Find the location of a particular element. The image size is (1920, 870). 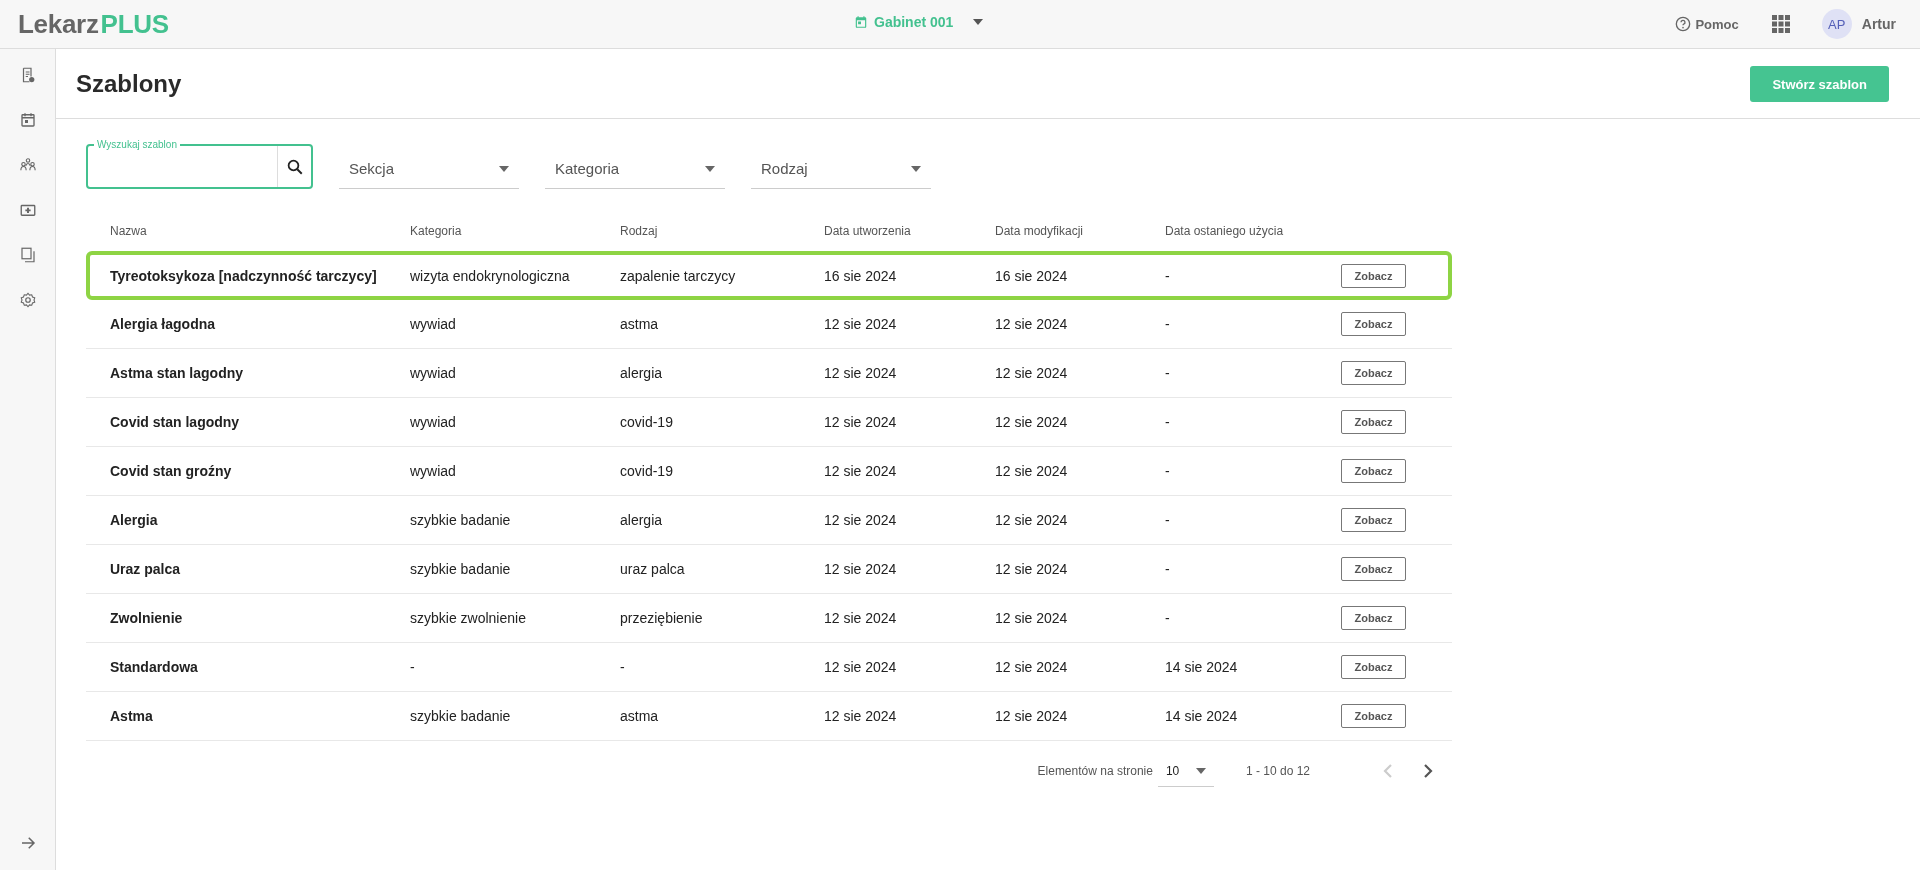

table-cell: Zwolnienie is located at coordinates (146, 618).